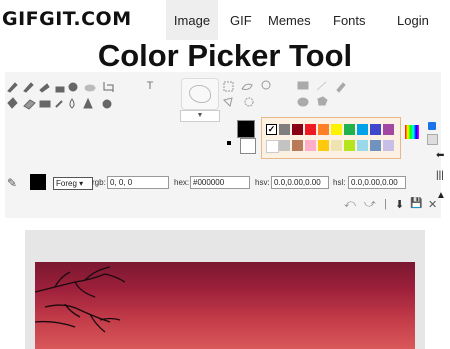 This screenshot has height=349, width=450. I want to click on rect-select-icon, so click(228, 86).